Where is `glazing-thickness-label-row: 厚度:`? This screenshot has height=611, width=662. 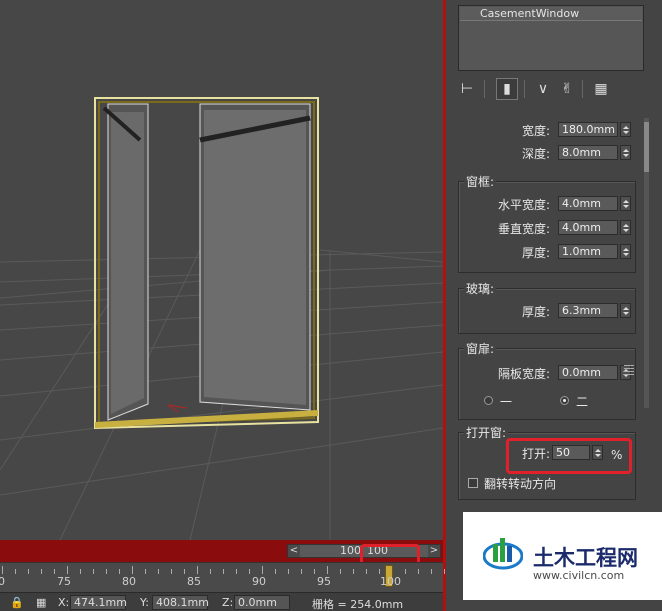
glazing-thickness-label-row: 厚度: is located at coordinates (514, 311).